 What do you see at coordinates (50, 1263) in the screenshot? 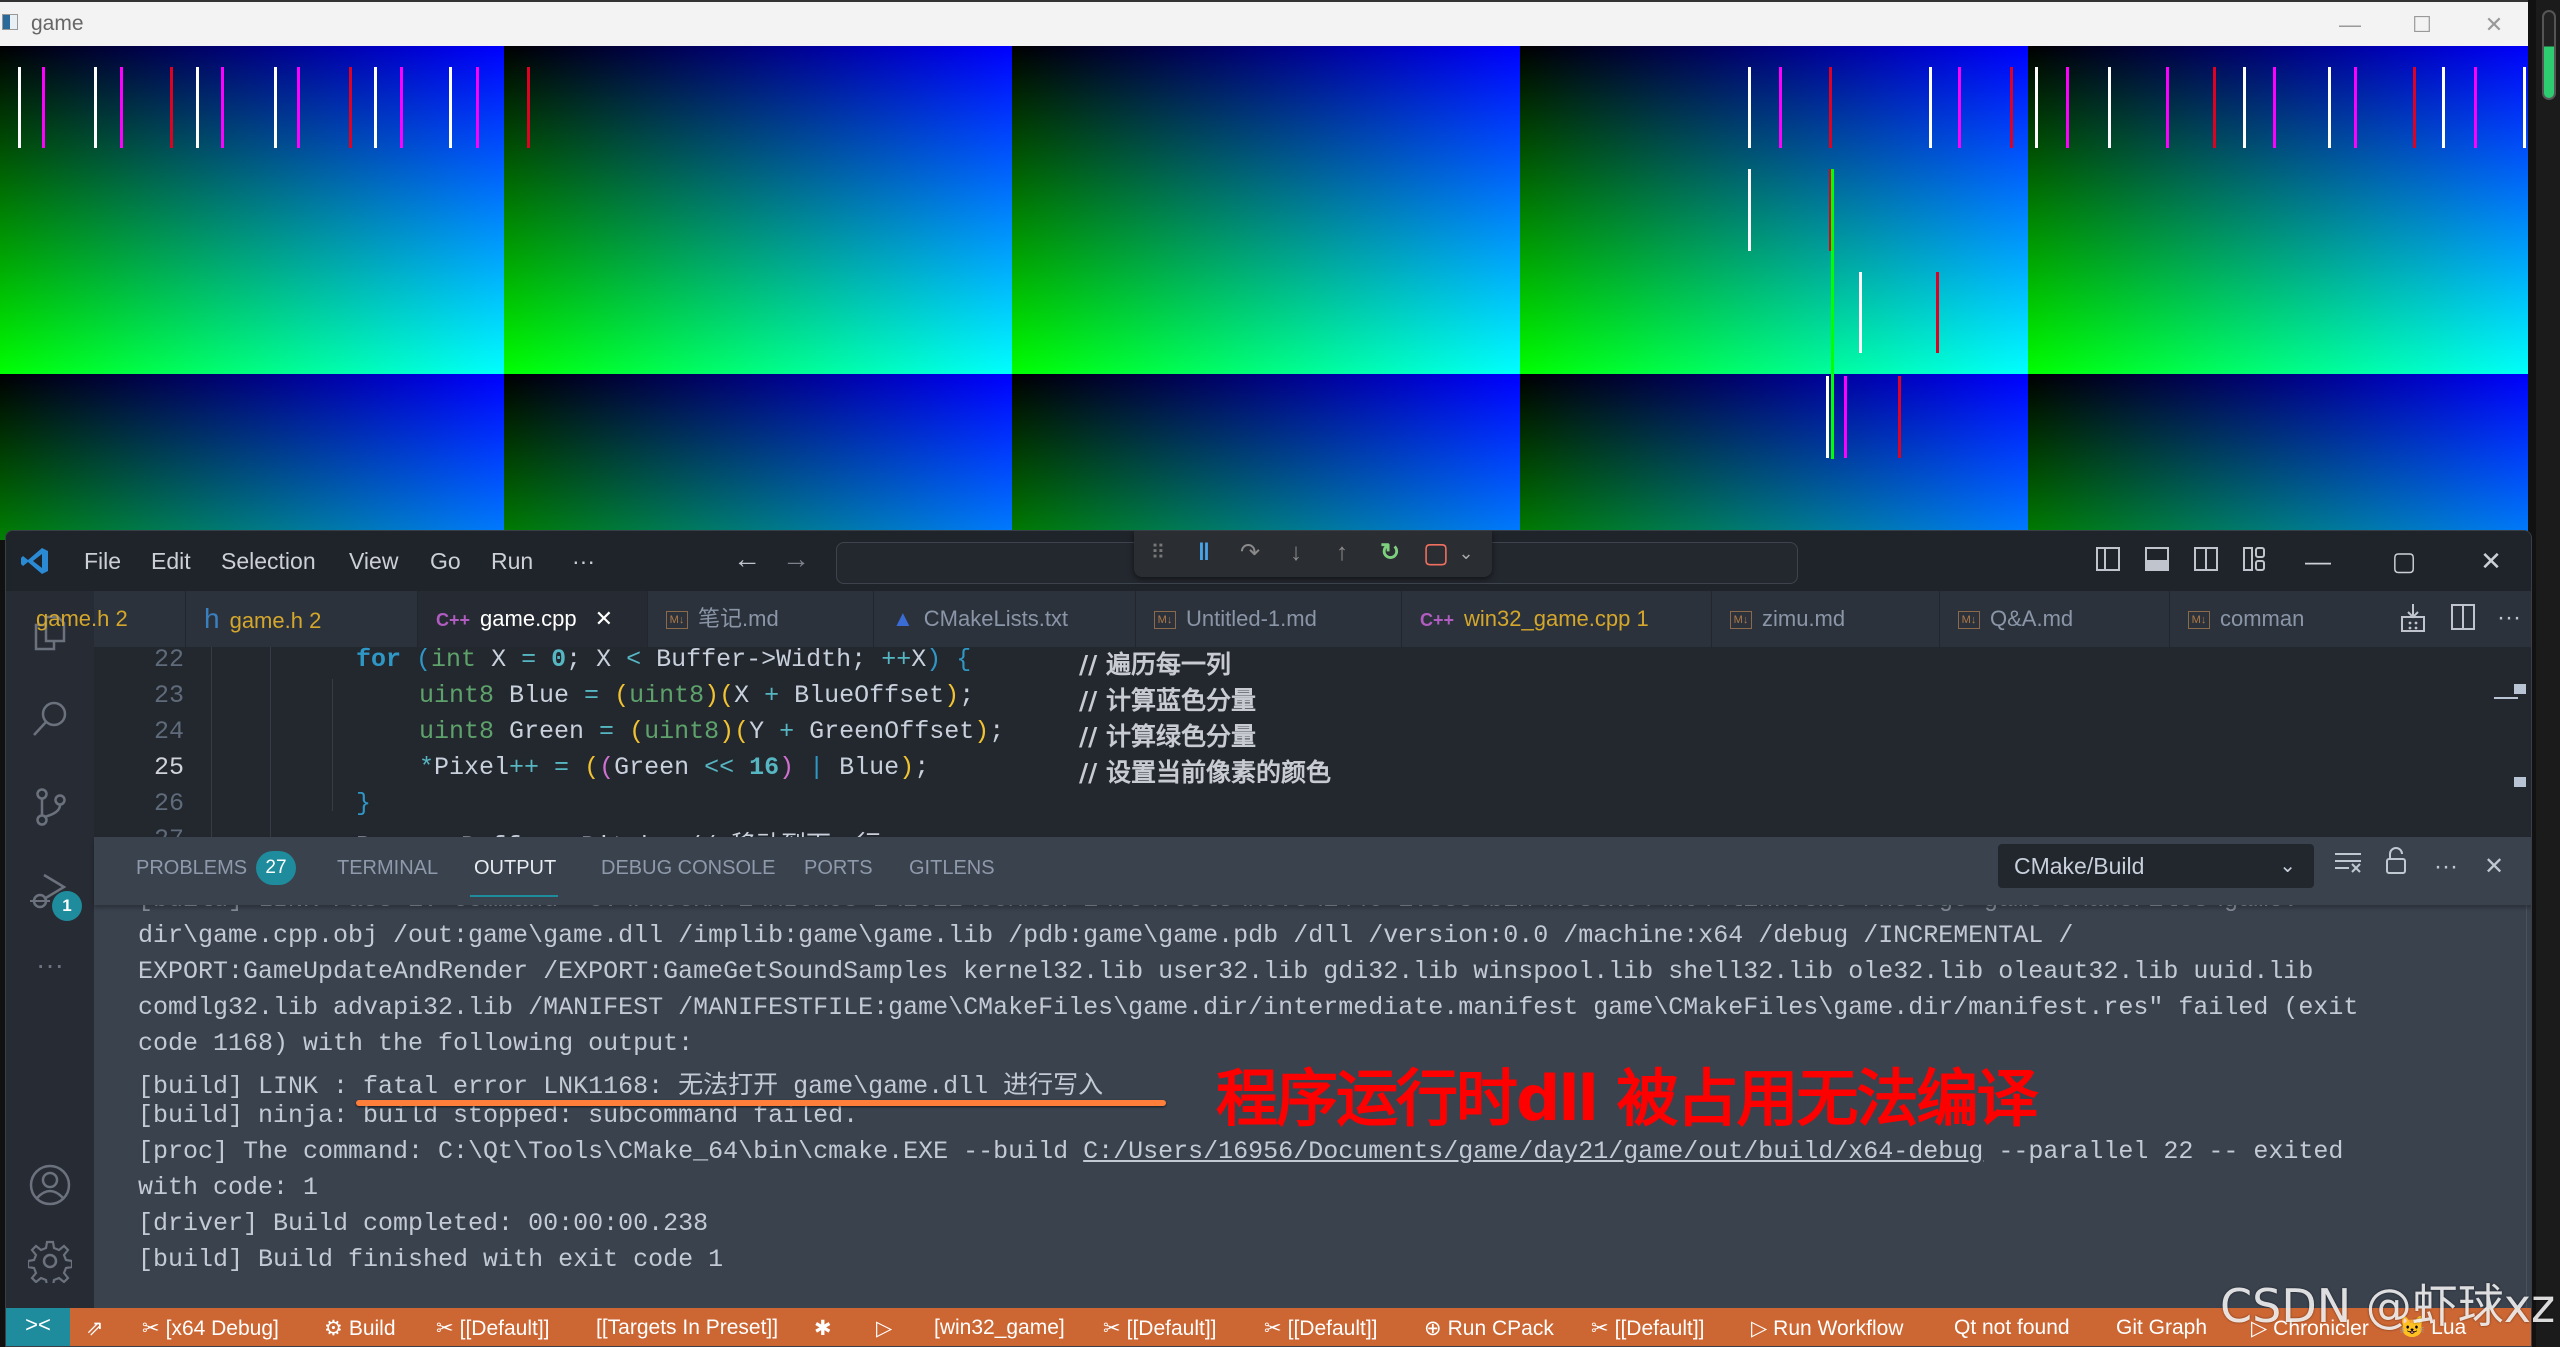
I see `settings-gear-icon` at bounding box center [50, 1263].